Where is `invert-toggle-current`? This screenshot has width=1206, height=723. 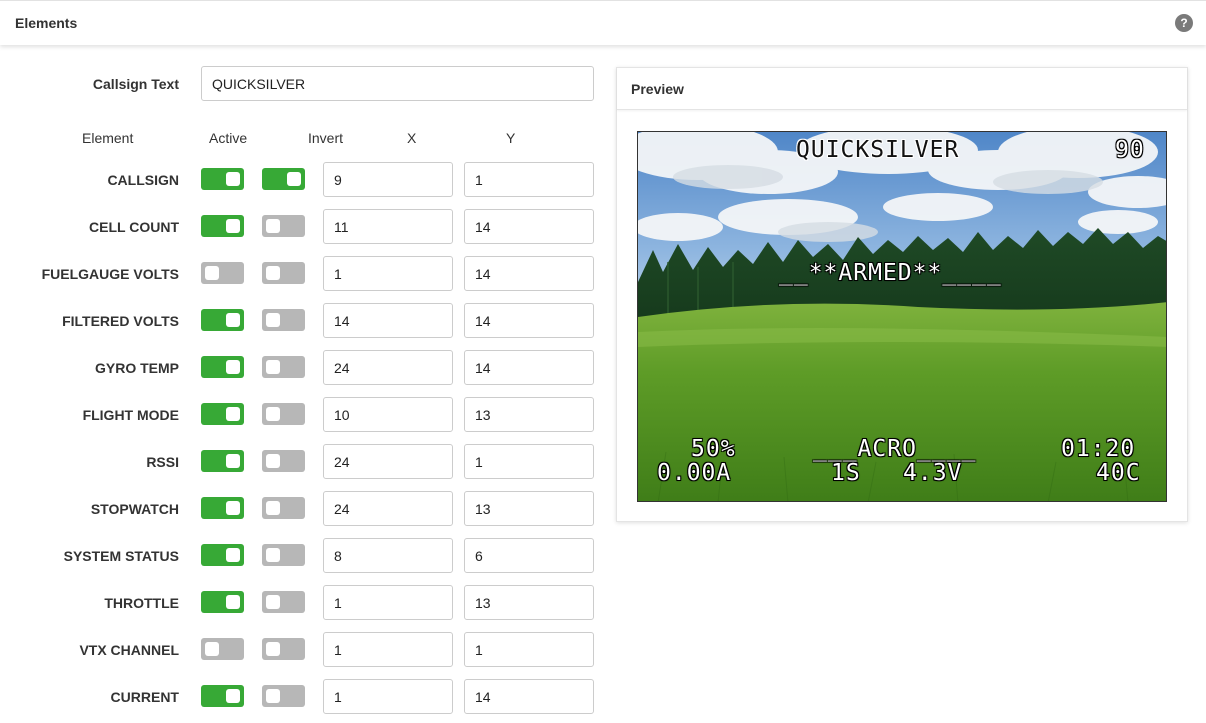 invert-toggle-current is located at coordinates (283, 696).